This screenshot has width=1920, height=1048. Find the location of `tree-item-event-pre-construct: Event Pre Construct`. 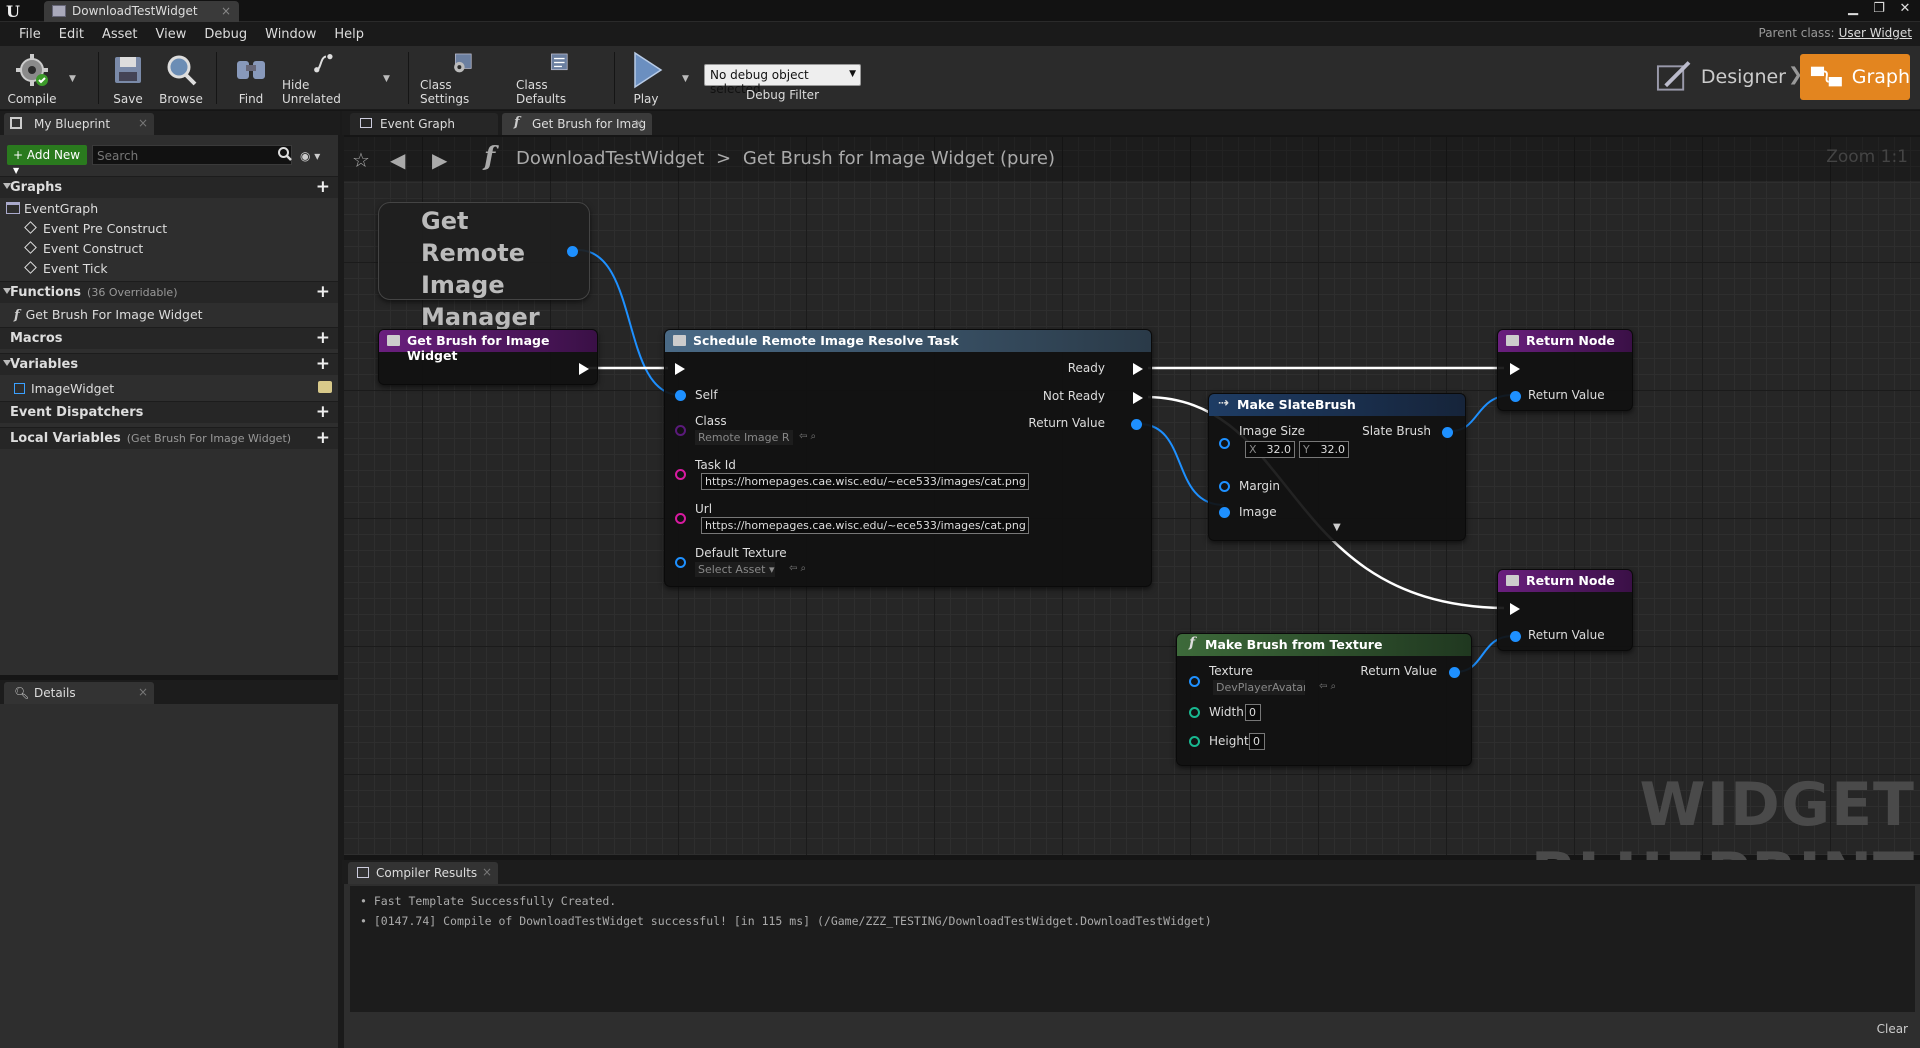

tree-item-event-pre-construct: Event Pre Construct is located at coordinates (95, 228).